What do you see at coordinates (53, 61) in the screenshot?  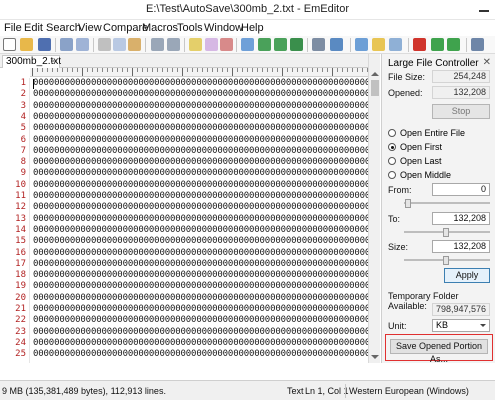 I see `close-tab-icon: ×` at bounding box center [53, 61].